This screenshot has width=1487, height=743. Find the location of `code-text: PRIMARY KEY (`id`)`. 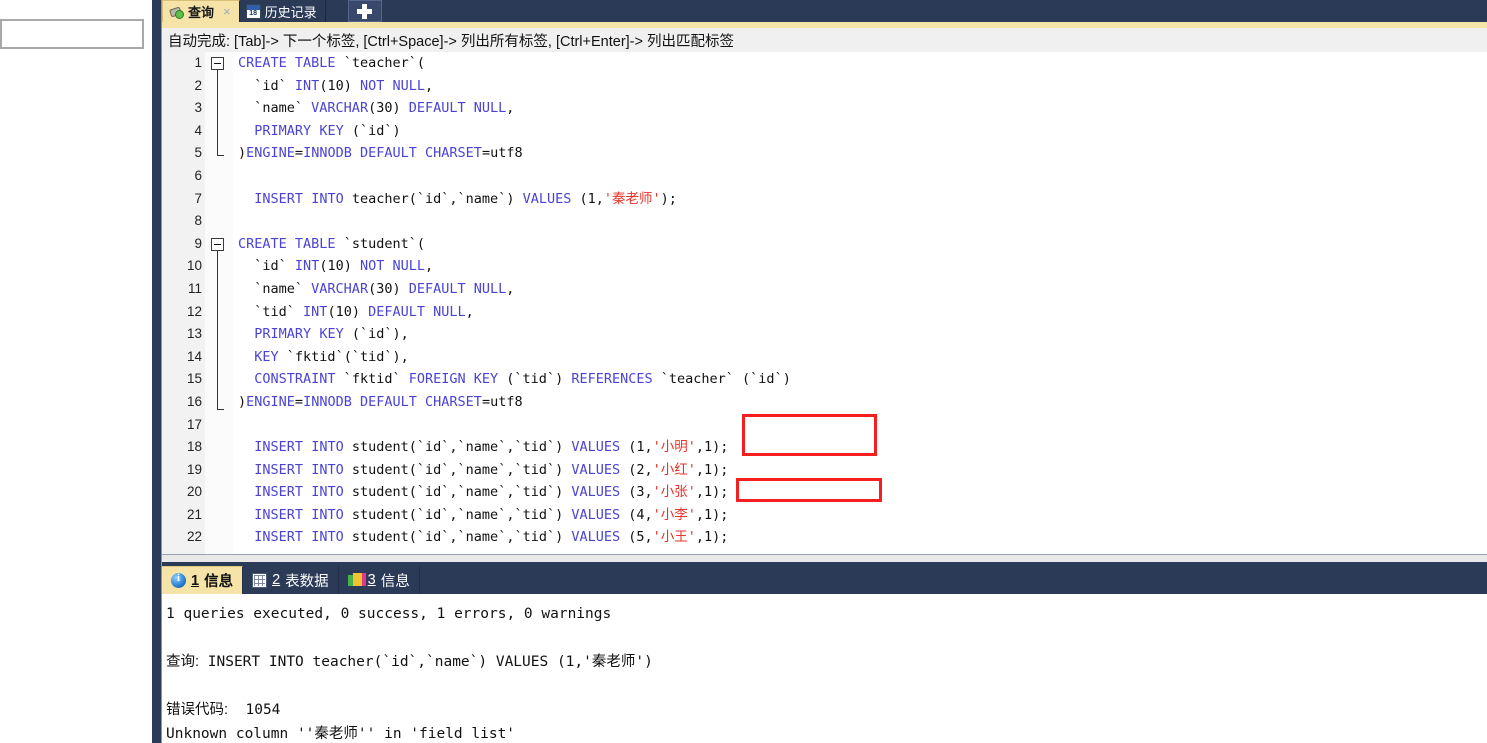

code-text: PRIMARY KEY (`id`) is located at coordinates (327, 130).